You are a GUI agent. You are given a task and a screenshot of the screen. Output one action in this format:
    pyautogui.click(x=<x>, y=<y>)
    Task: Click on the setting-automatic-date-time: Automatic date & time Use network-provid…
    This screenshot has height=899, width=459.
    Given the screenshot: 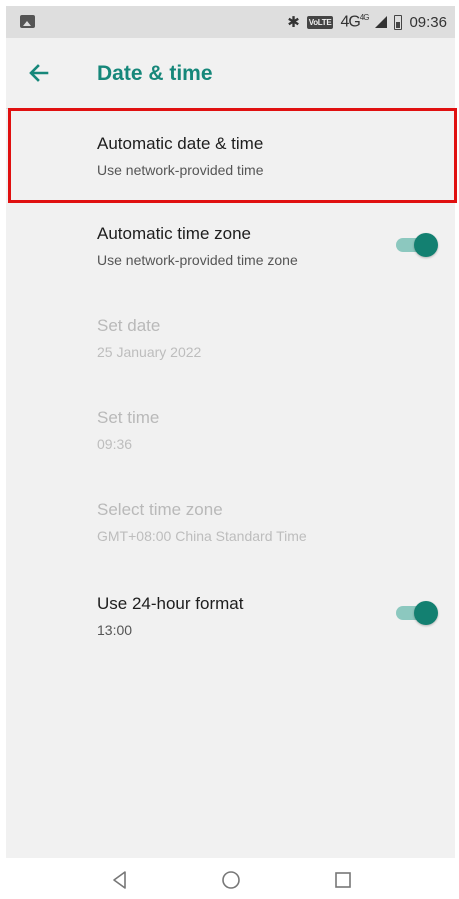 What is the action you would take?
    pyautogui.click(x=230, y=158)
    